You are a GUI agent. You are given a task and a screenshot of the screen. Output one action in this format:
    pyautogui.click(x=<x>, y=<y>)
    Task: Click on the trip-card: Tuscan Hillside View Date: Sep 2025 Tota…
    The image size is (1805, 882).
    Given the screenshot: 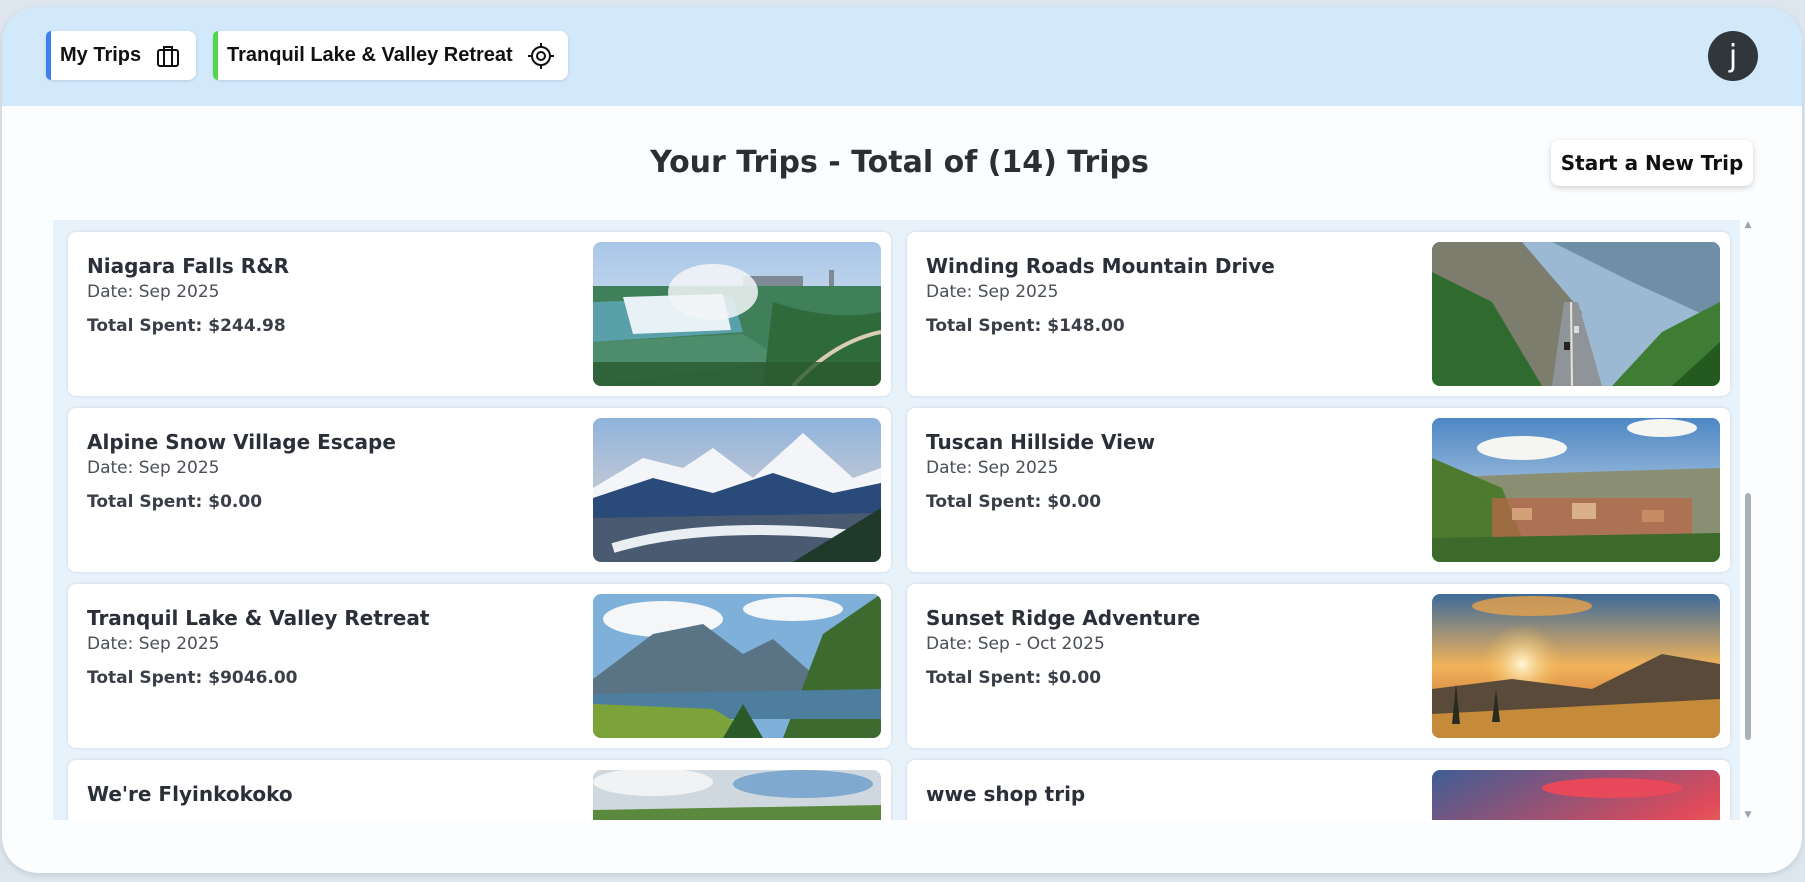 What is the action you would take?
    pyautogui.click(x=1318, y=490)
    